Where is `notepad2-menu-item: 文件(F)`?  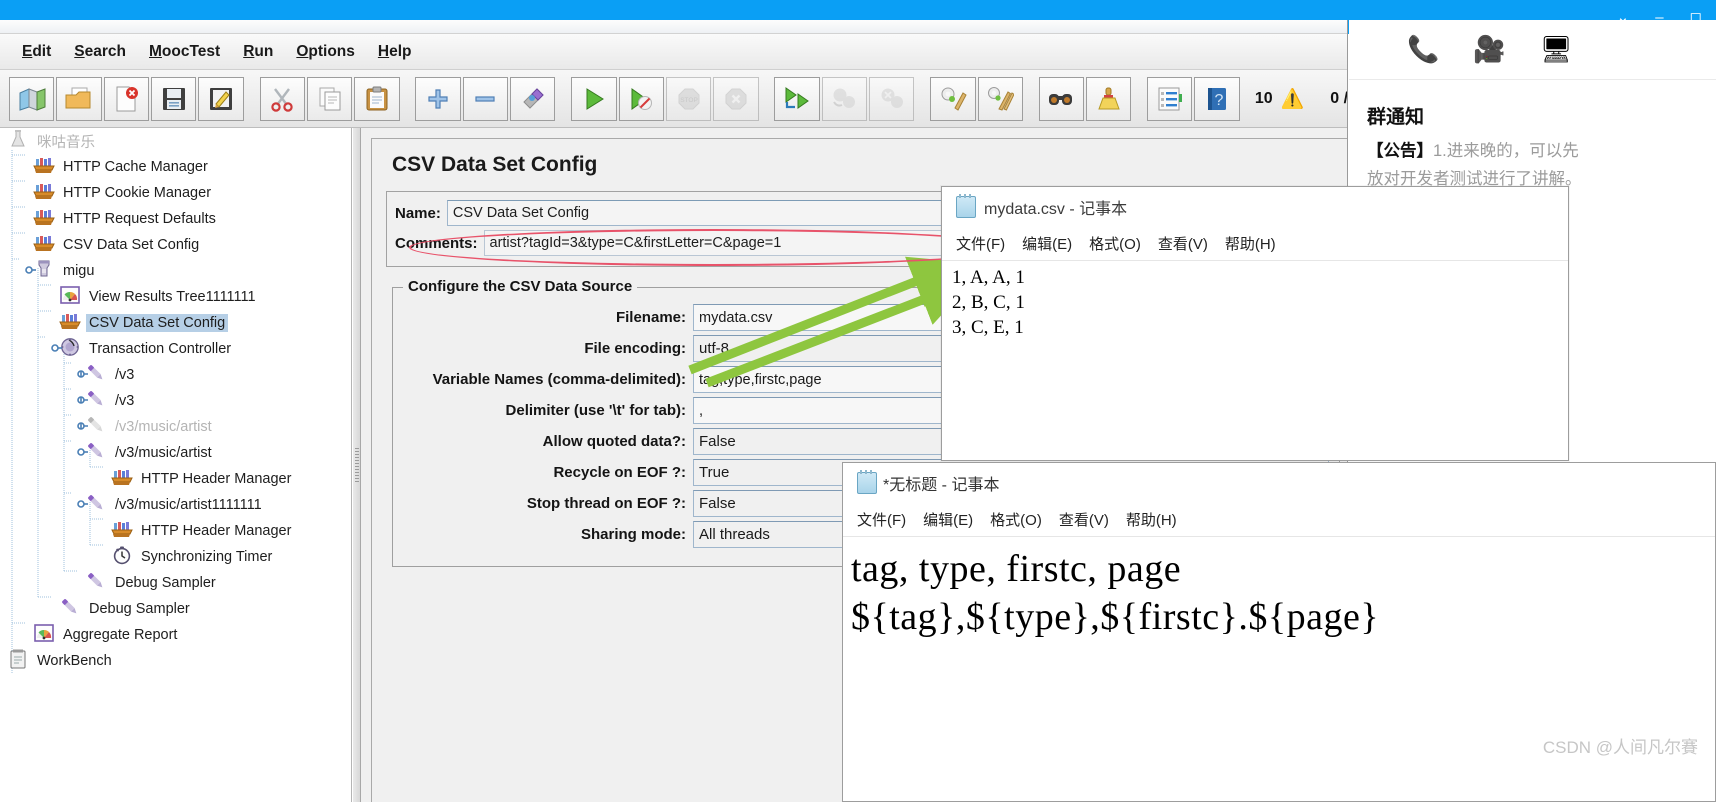 notepad2-menu-item: 文件(F) is located at coordinates (881, 519).